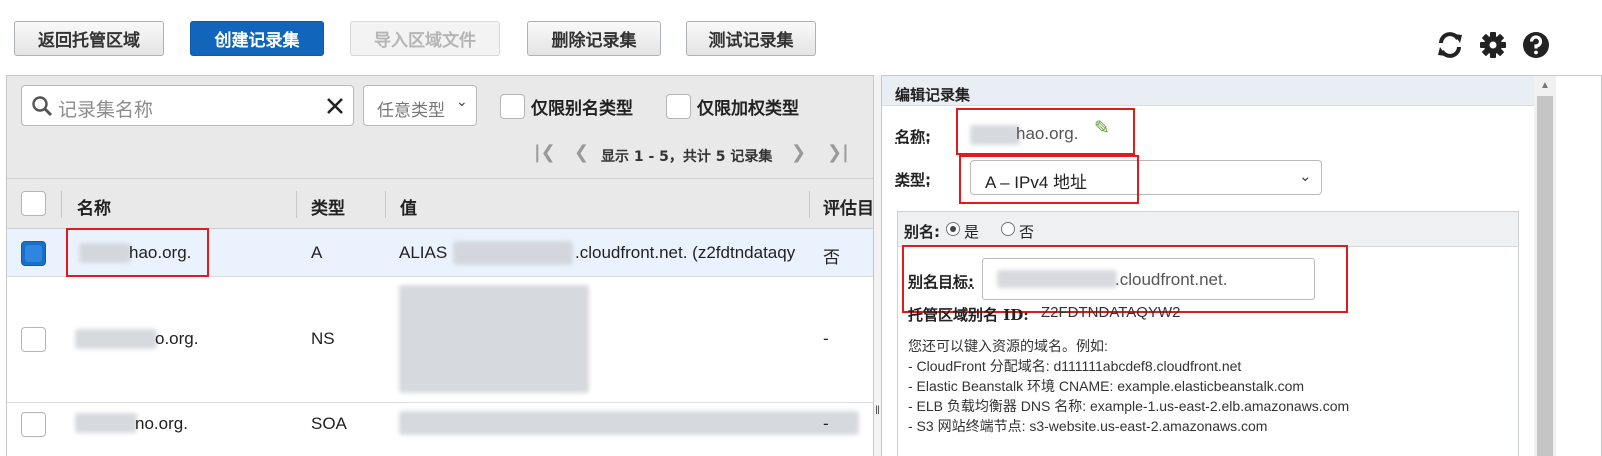 This screenshot has height=456, width=1602. Describe the element at coordinates (317, 252) in the screenshot. I see `record-type: A` at that location.